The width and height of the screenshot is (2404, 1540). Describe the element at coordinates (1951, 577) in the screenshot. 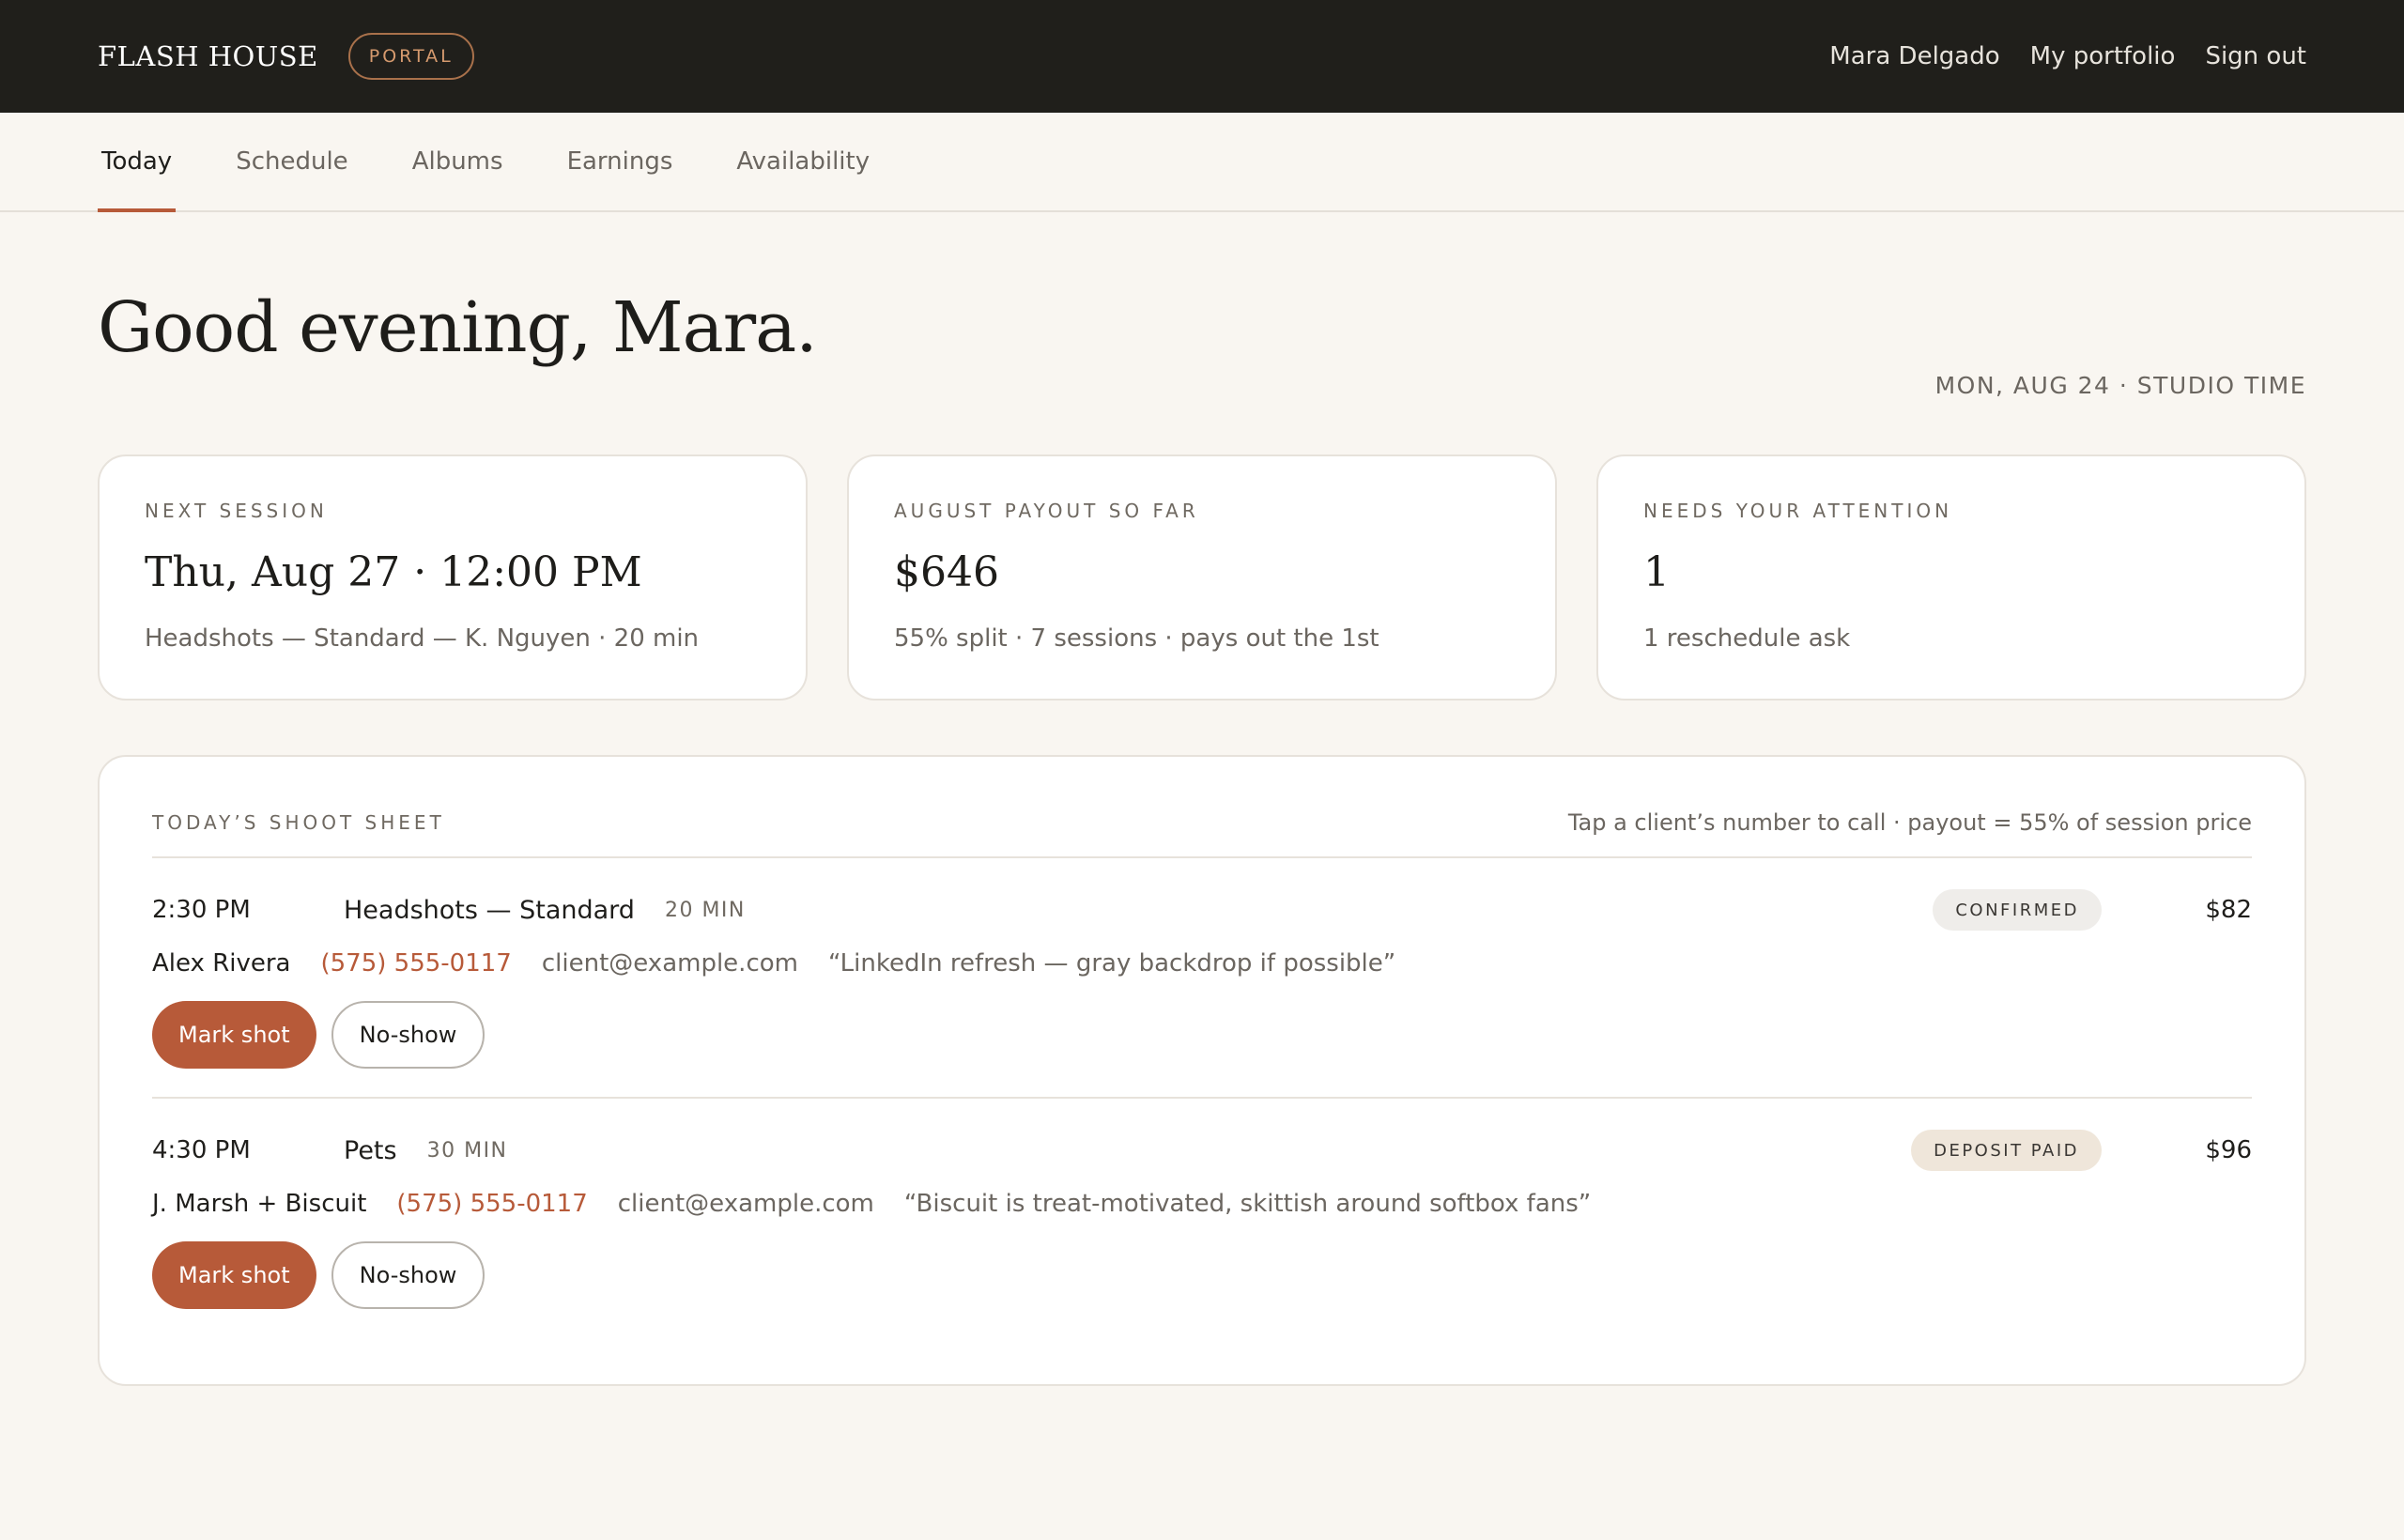

I see `attention-card: NEEDS YOUR ATTENTION 1 1 reschedule ask` at that location.